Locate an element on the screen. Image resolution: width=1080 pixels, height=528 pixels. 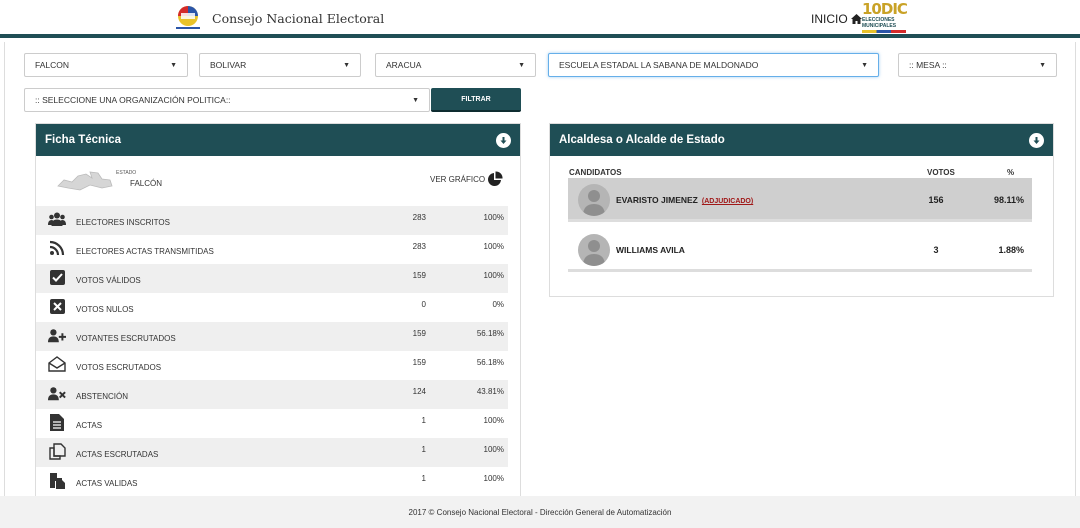
falcon-map-icon is located at coordinates (85, 181).